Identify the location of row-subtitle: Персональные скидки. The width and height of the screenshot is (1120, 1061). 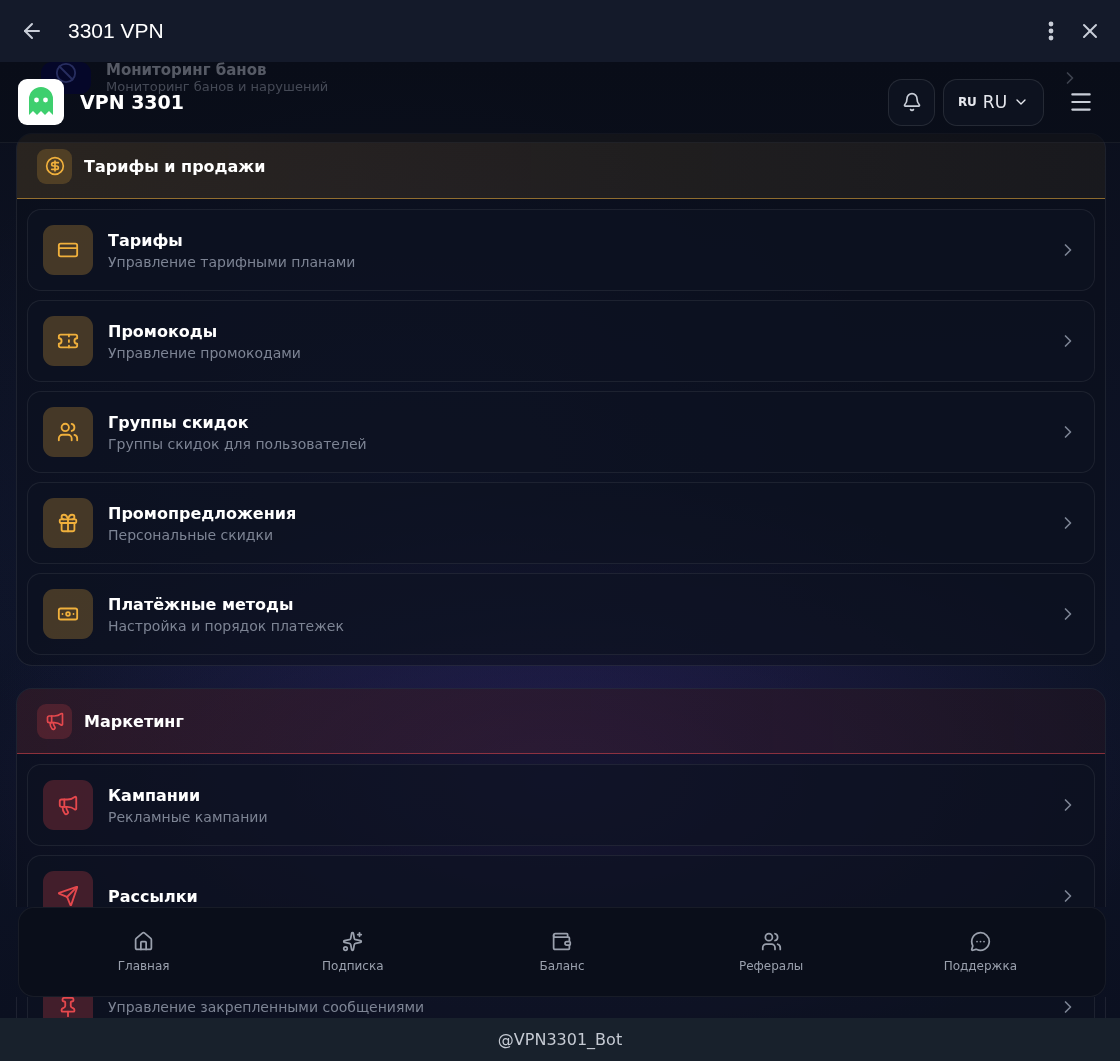
(191, 534).